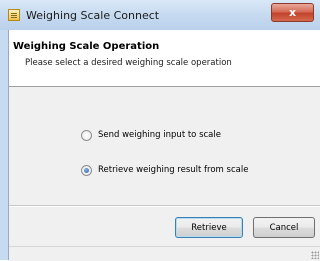 The width and height of the screenshot is (320, 261). I want to click on option-retrieve-from-scale: Retrieve weighing result from scale, so click(164, 170).